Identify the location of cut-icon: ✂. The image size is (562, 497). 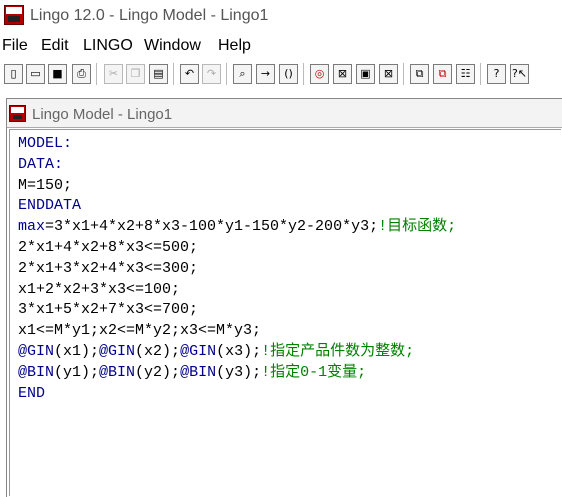
(113, 74).